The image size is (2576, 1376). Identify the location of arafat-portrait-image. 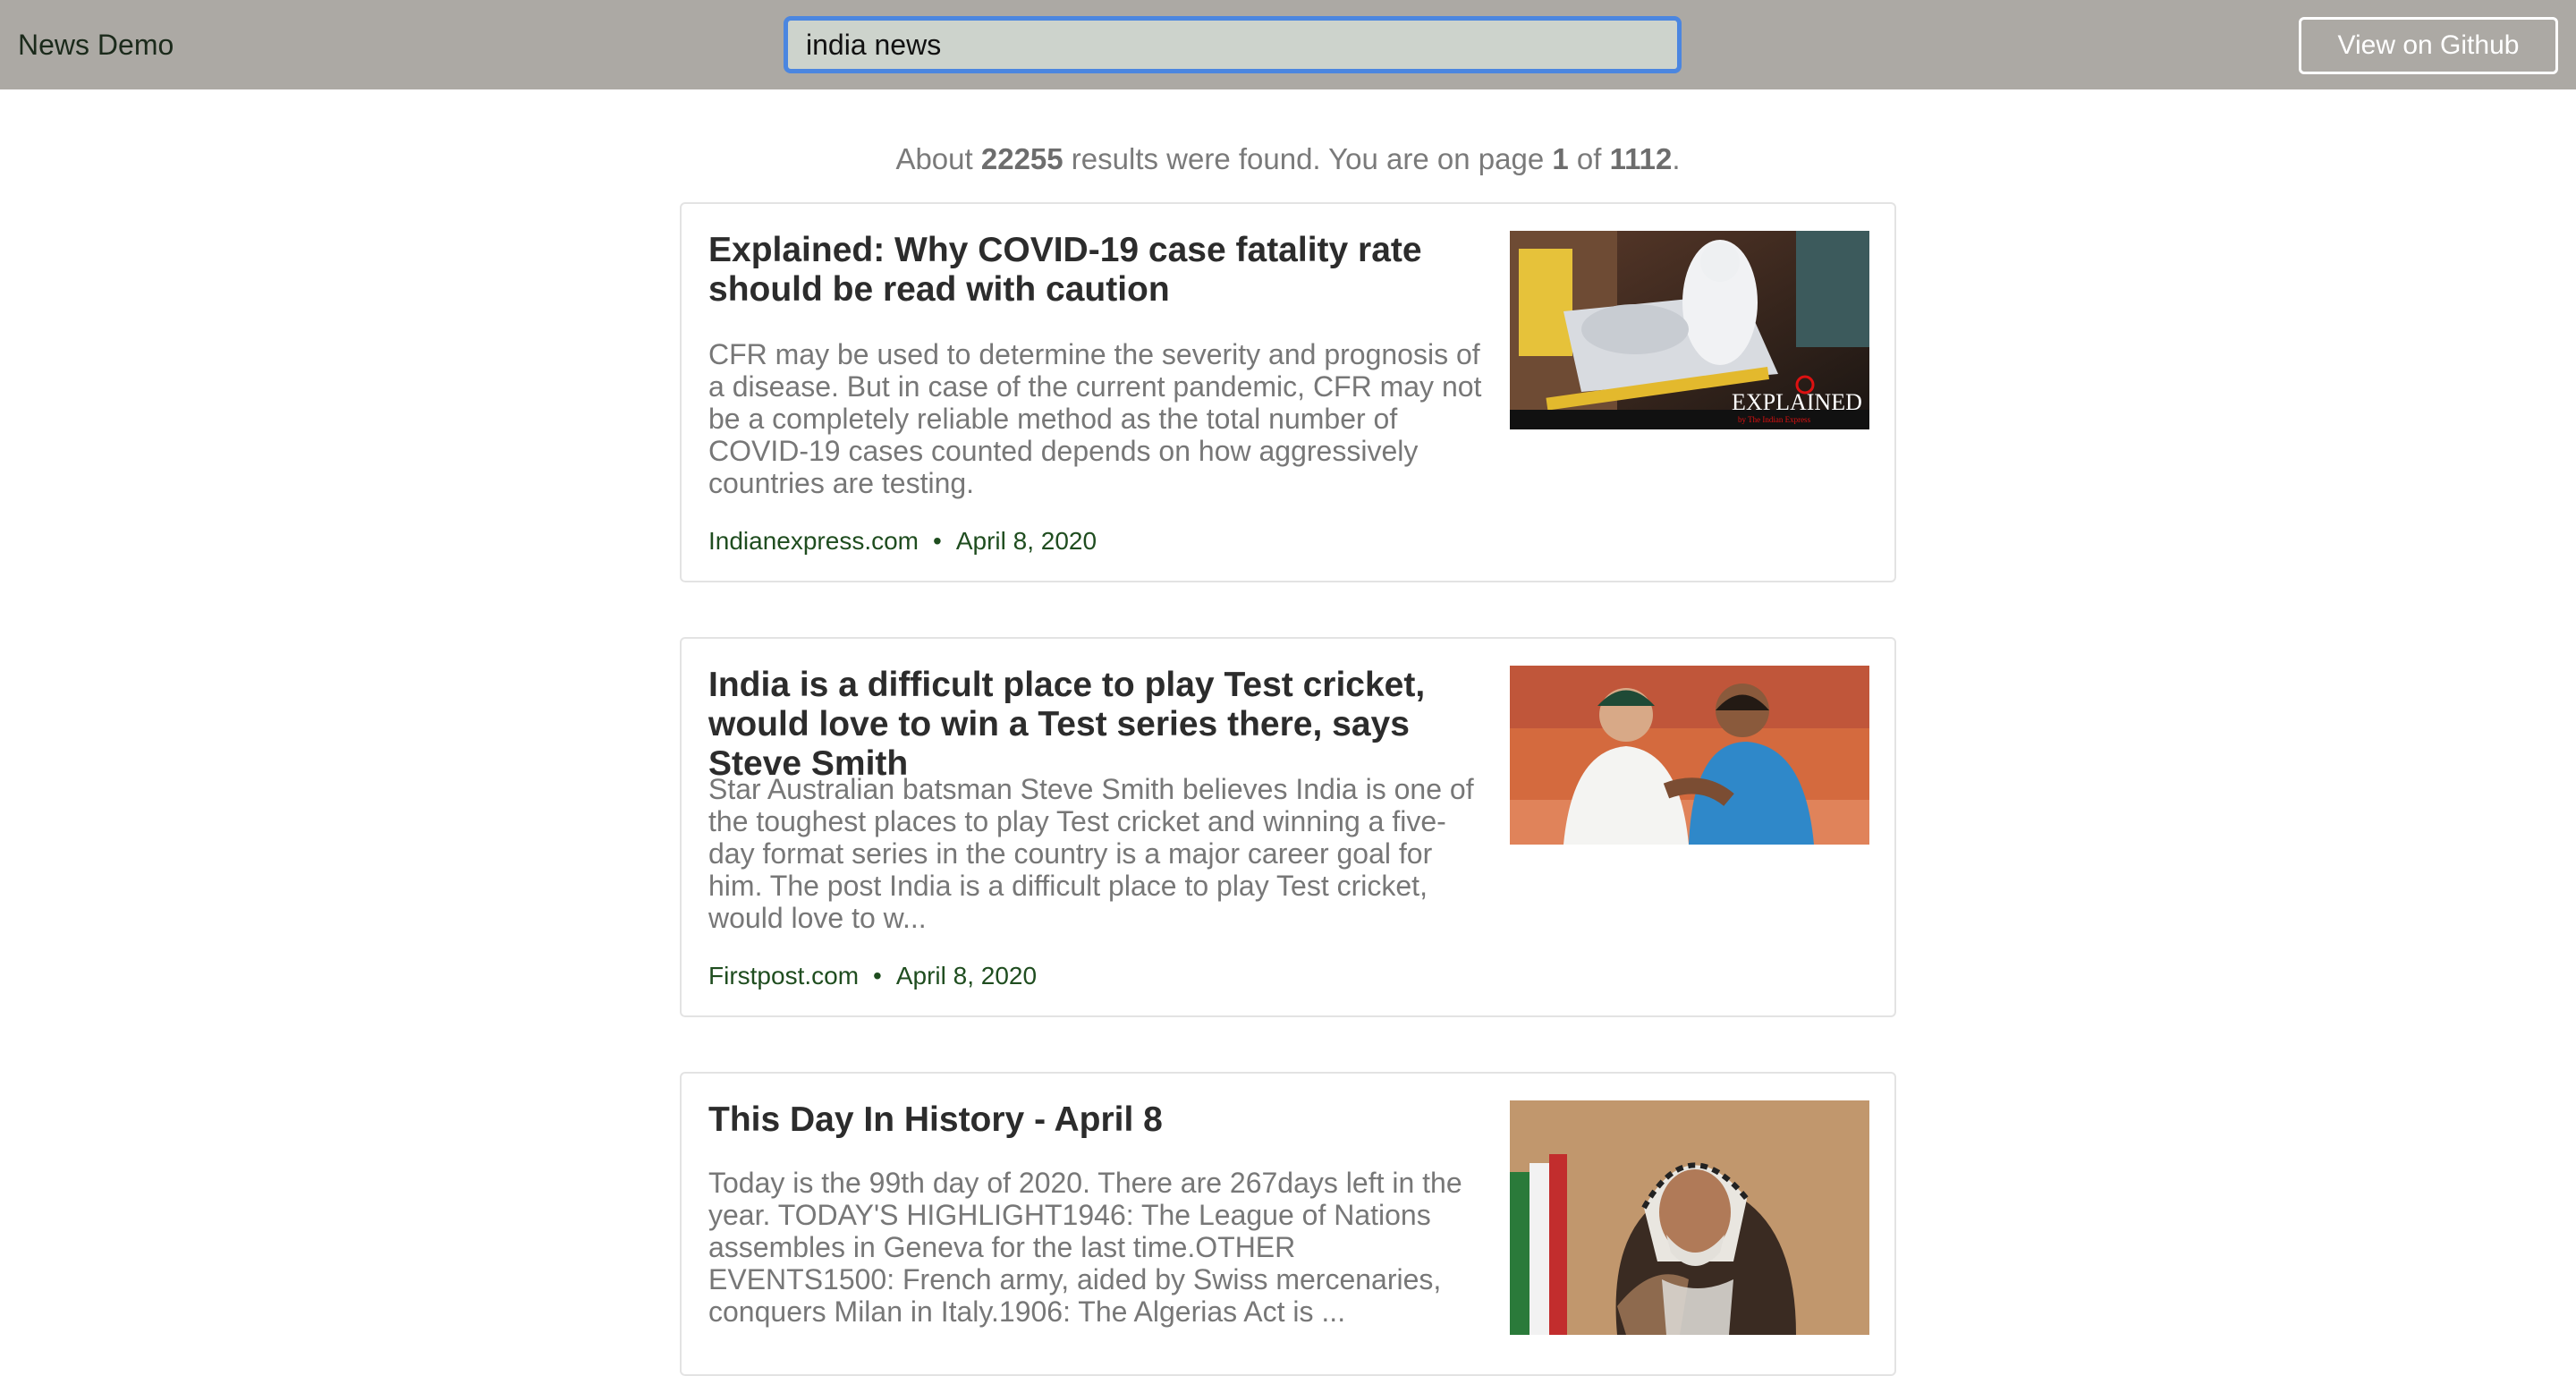
(1689, 1217).